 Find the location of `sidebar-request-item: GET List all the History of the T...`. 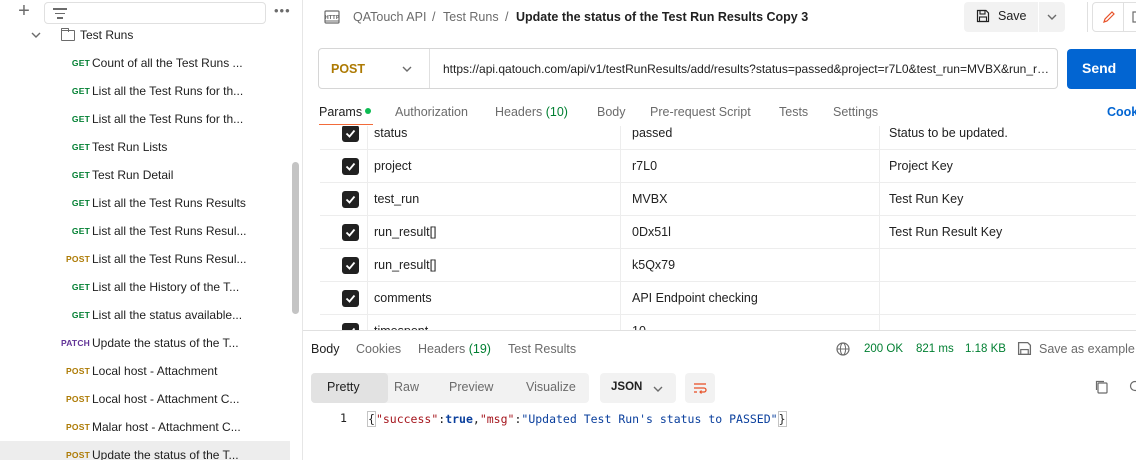

sidebar-request-item: GET List all the History of the T... is located at coordinates (145, 287).